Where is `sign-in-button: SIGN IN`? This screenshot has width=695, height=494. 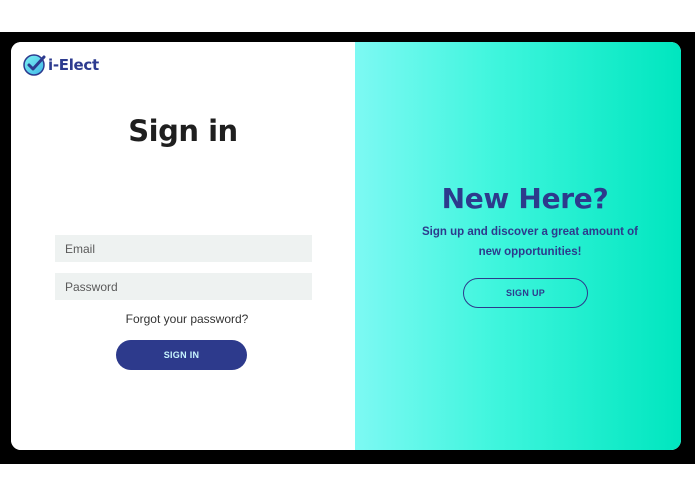 sign-in-button: SIGN IN is located at coordinates (181, 355).